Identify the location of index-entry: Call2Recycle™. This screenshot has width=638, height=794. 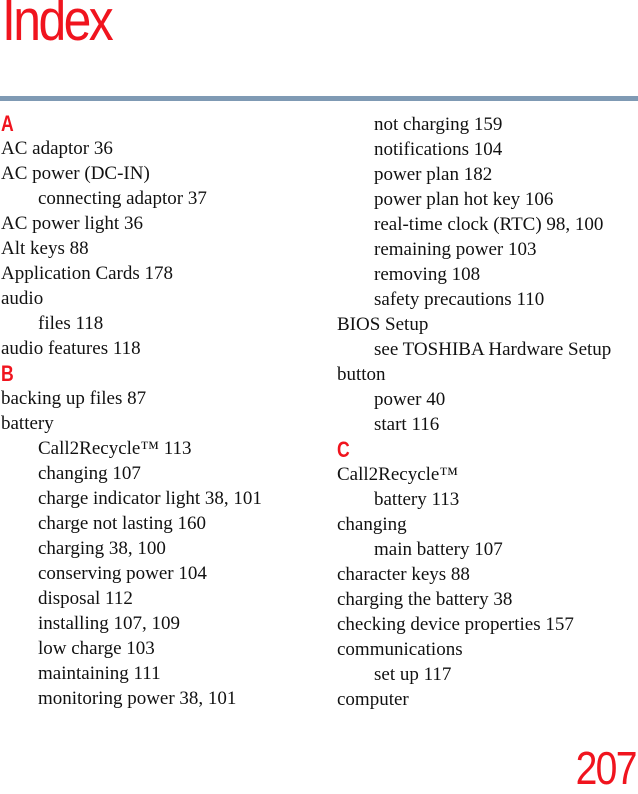
(397, 474).